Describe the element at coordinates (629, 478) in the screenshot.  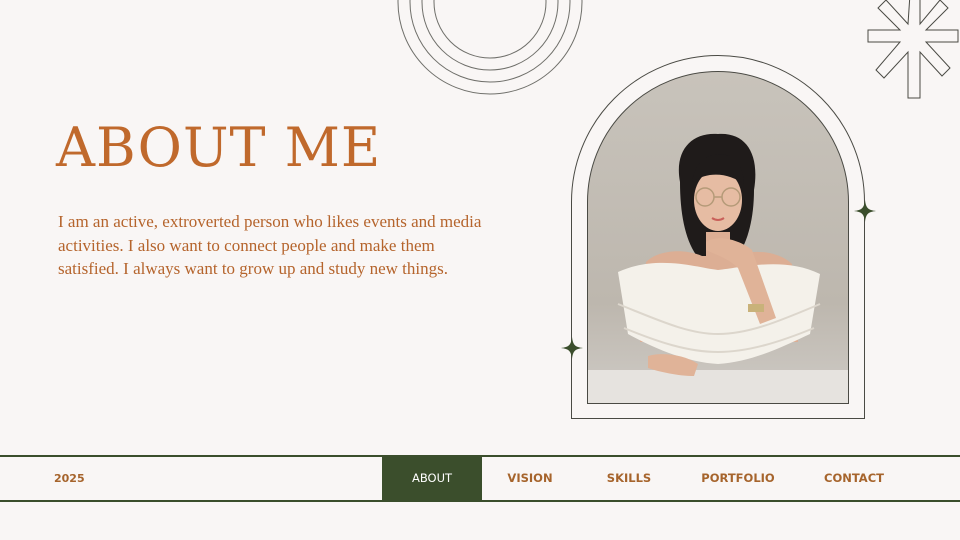
I see `nav-item-skills: SKILLS` at that location.